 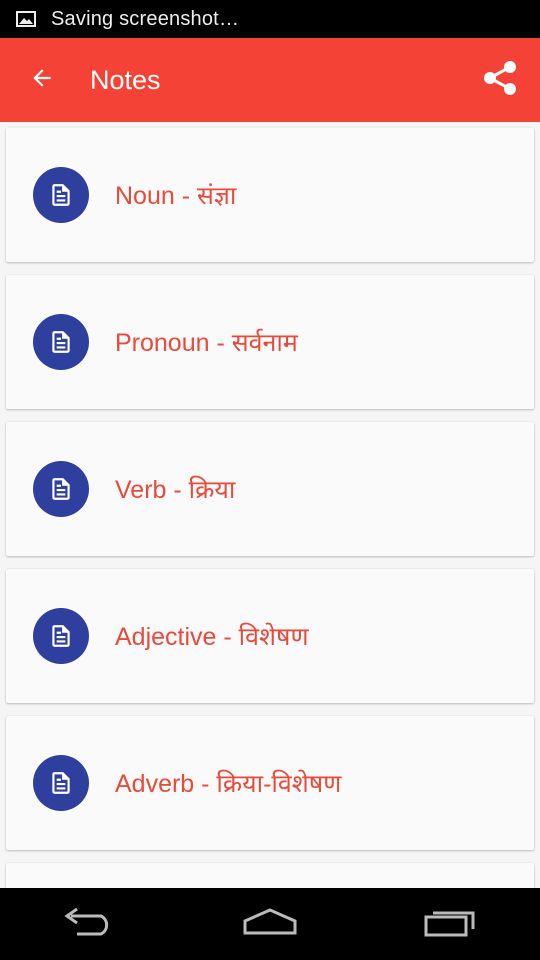 I want to click on back-button, so click(x=42, y=80).